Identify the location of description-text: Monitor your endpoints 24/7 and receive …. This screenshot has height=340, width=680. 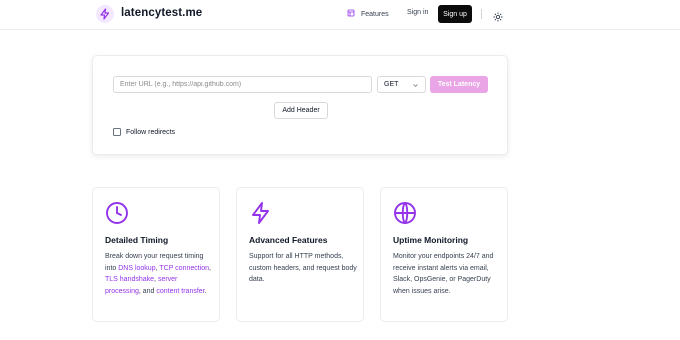
(443, 274).